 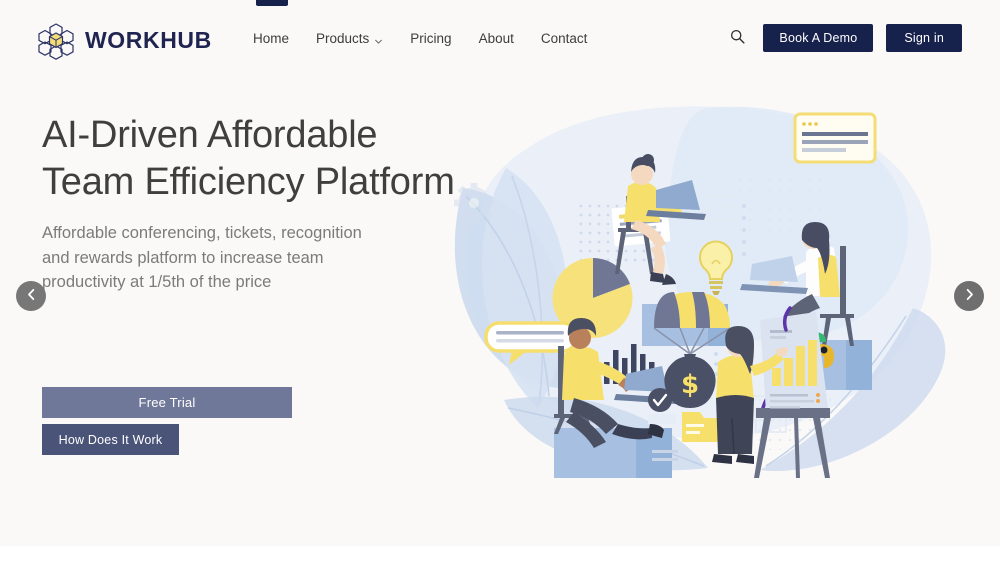 I want to click on nav-item-about: About, so click(x=496, y=38).